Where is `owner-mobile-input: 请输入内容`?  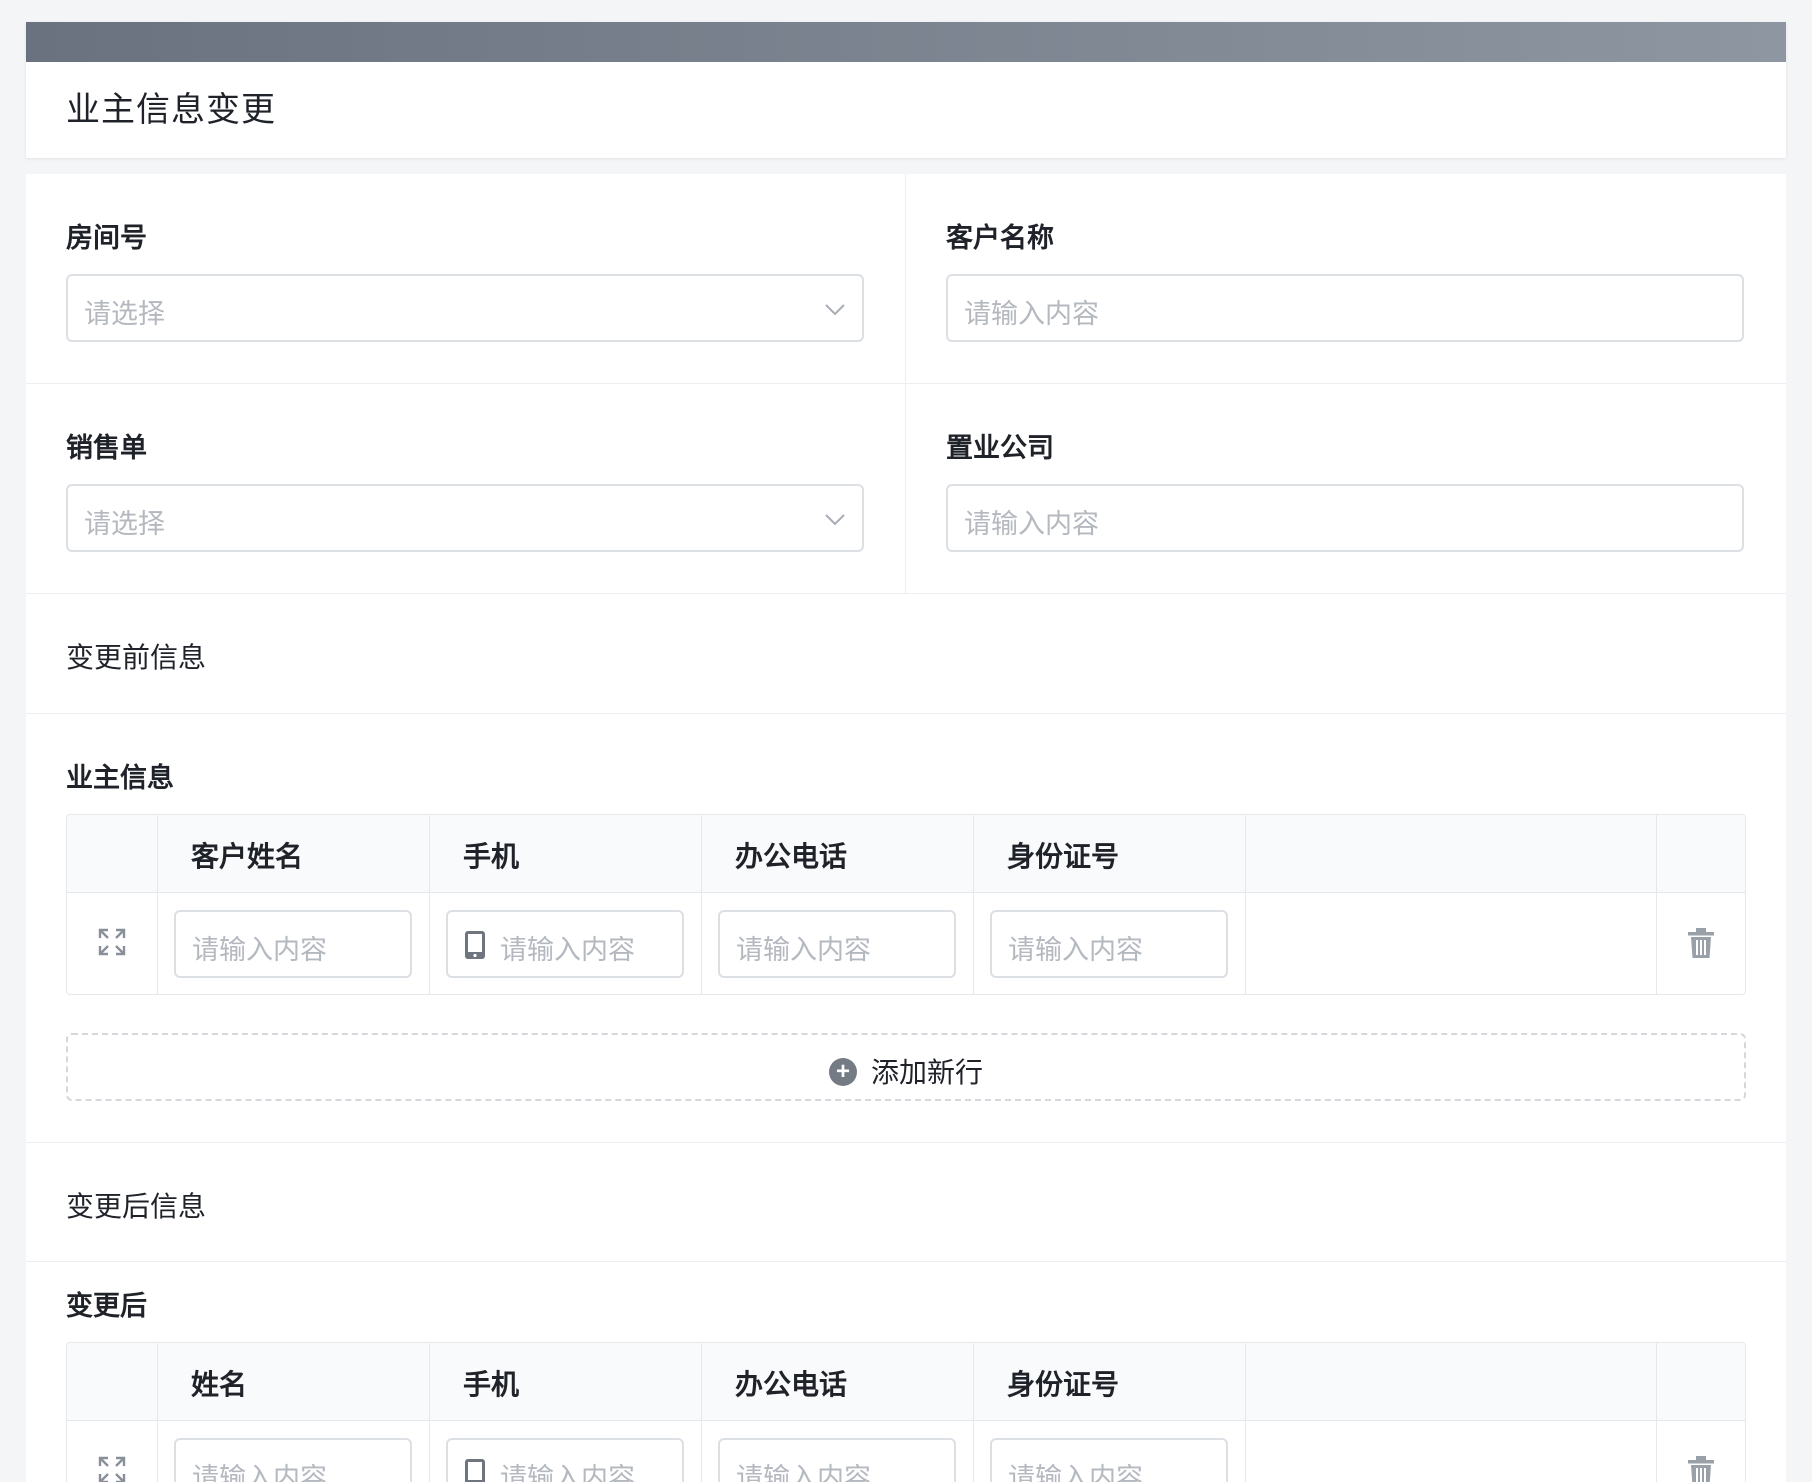 owner-mobile-input: 请输入内容 is located at coordinates (565, 944).